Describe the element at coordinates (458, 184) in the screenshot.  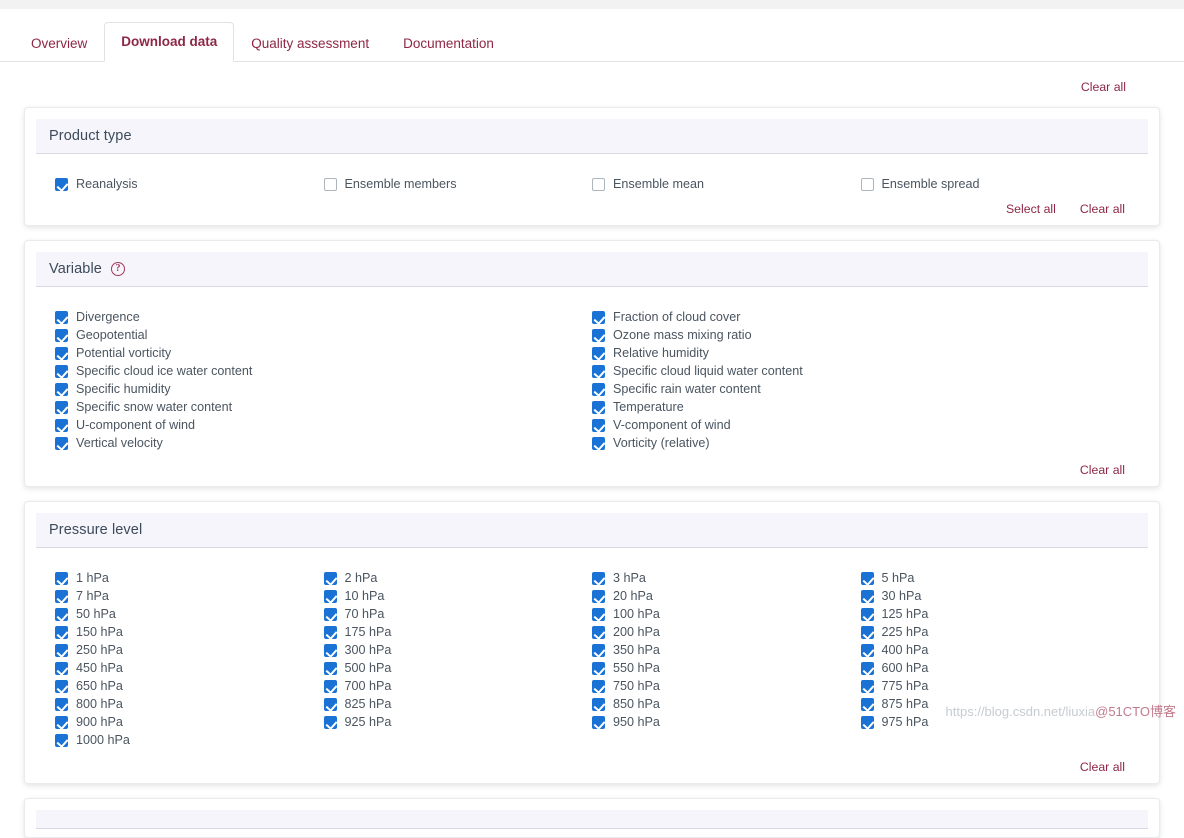
I see `checkbox-row-ensemble-members: Ensemble members` at that location.